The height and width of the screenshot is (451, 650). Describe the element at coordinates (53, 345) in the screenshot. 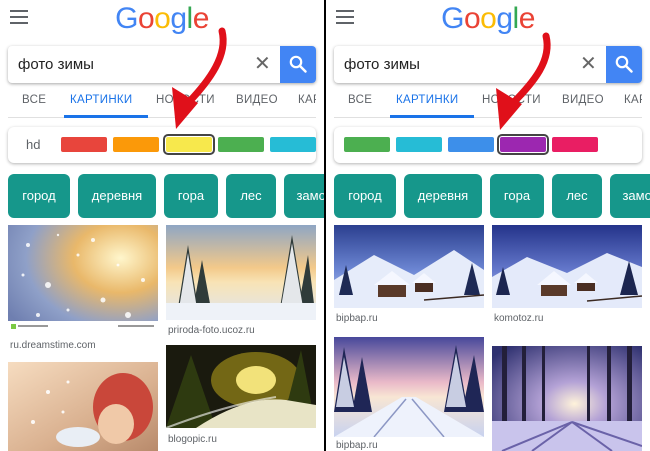

I see `image-caption: ru.dreamstime.com` at that location.